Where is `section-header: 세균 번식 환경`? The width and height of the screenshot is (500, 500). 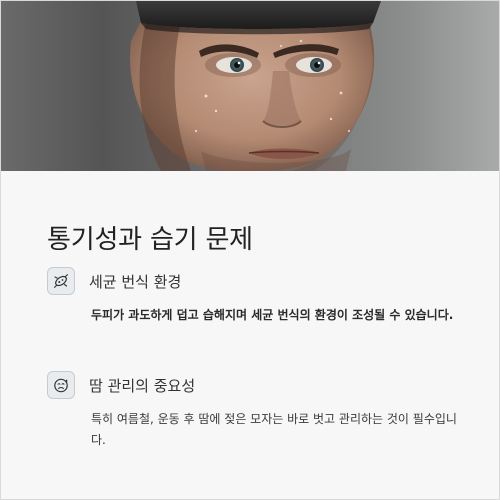
section-header: 세균 번식 환경 is located at coordinates (257, 281).